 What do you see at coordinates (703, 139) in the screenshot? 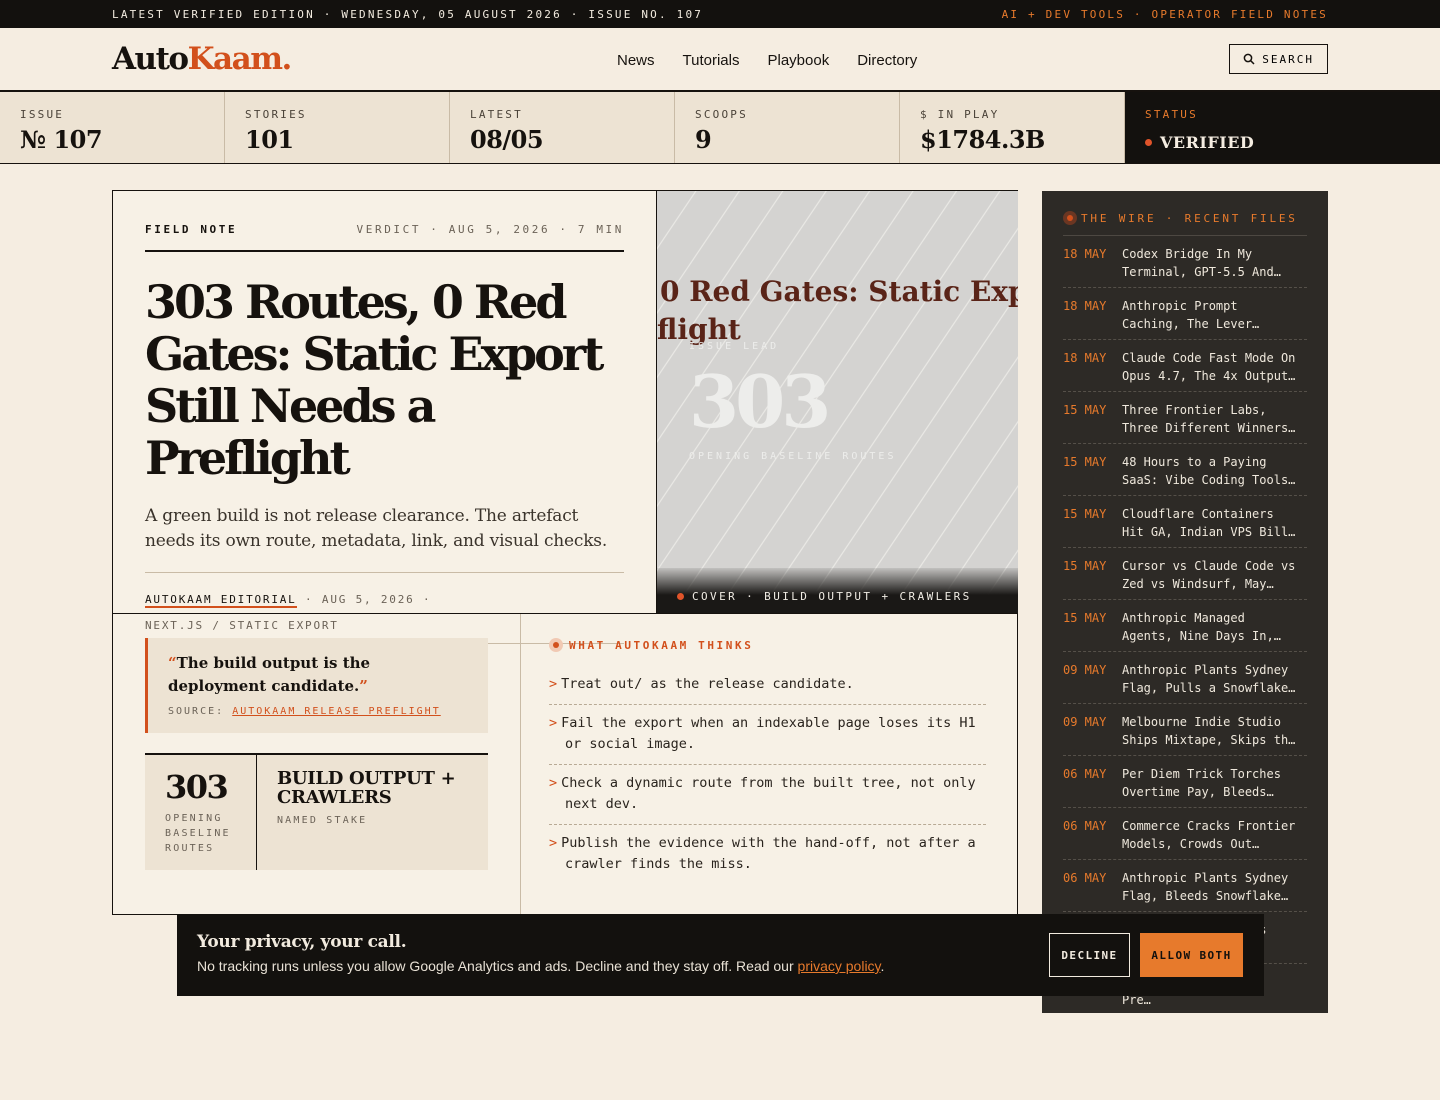
I see `stat-value: 9` at bounding box center [703, 139].